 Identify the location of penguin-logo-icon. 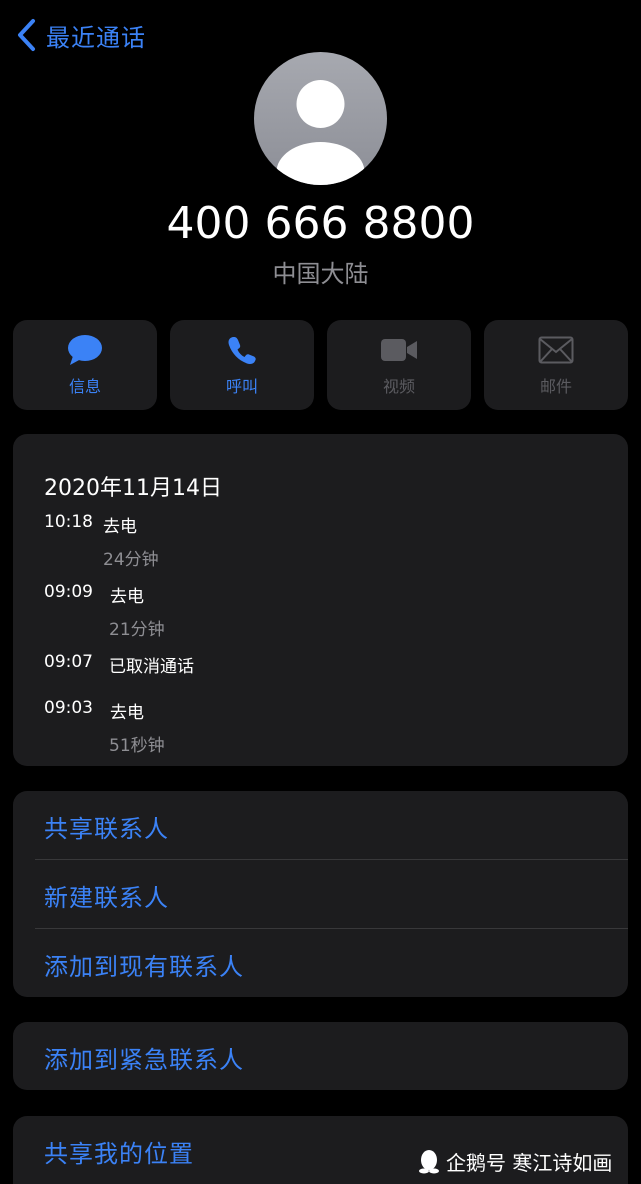
(429, 1161).